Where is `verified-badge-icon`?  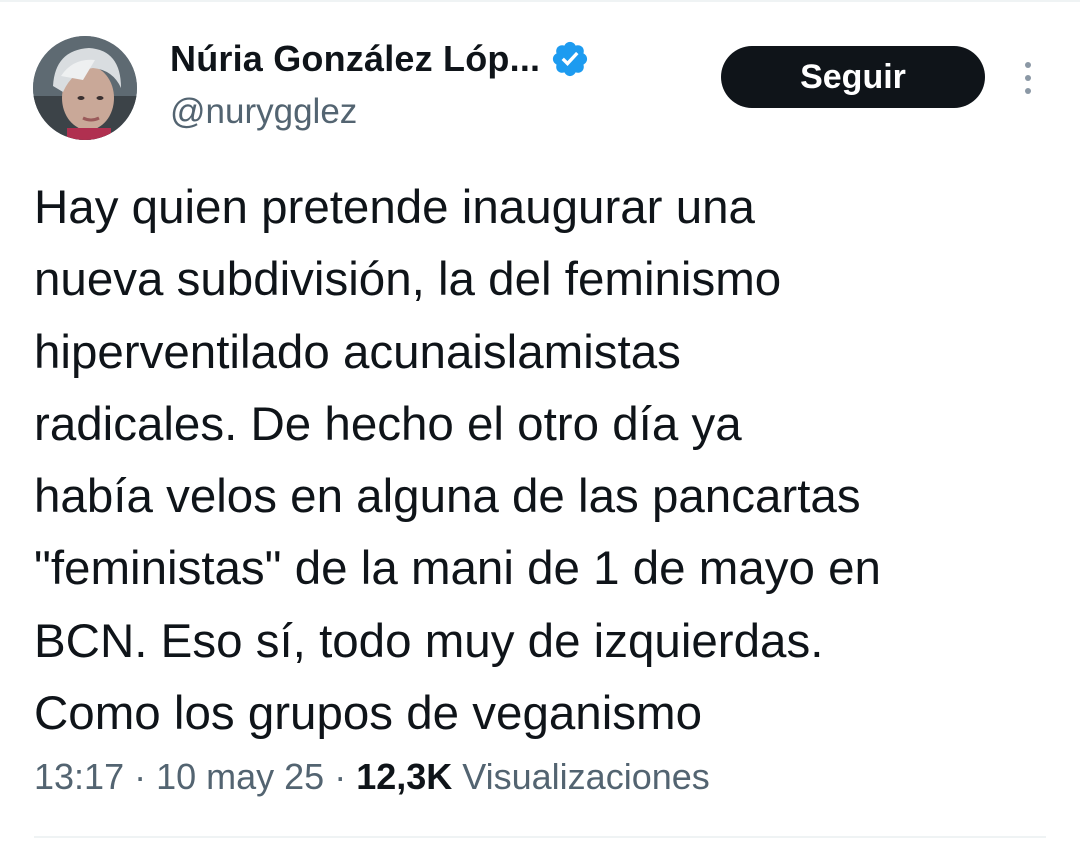
verified-badge-icon is located at coordinates (570, 59).